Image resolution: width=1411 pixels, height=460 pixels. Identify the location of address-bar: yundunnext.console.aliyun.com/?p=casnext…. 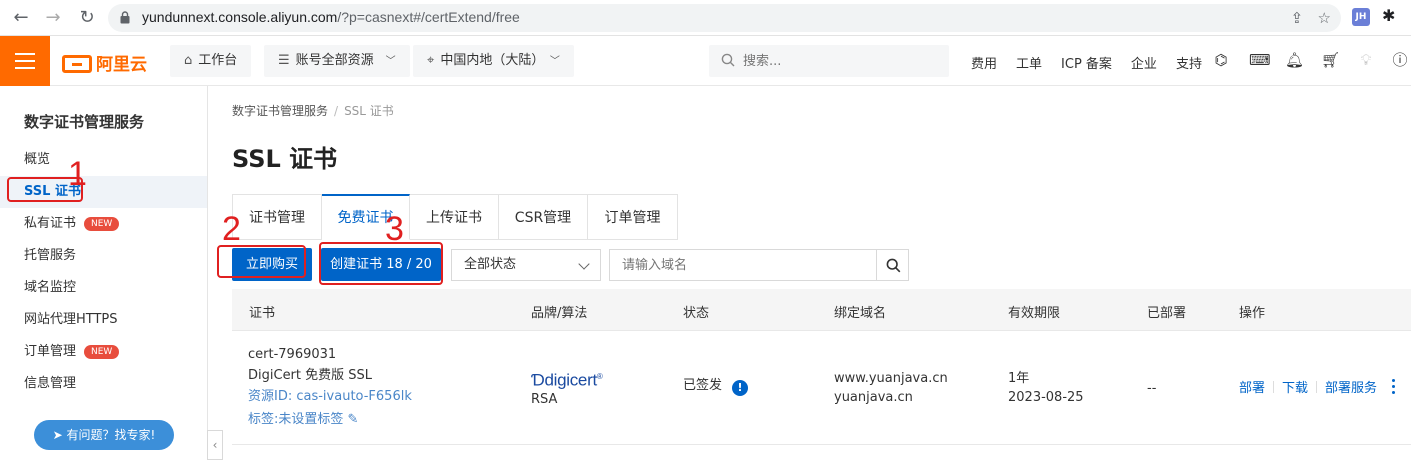
(724, 18).